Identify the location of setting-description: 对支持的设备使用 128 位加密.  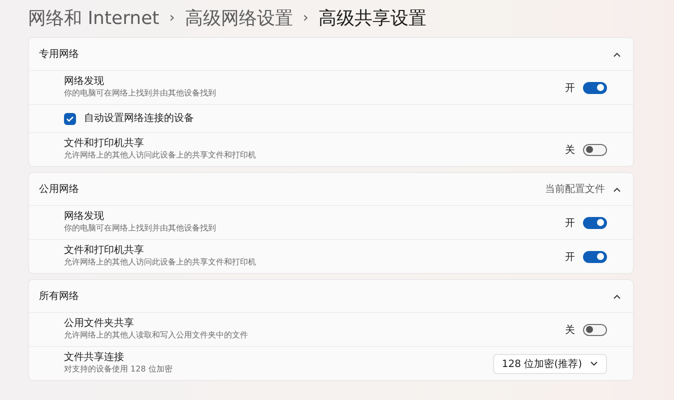
(119, 369).